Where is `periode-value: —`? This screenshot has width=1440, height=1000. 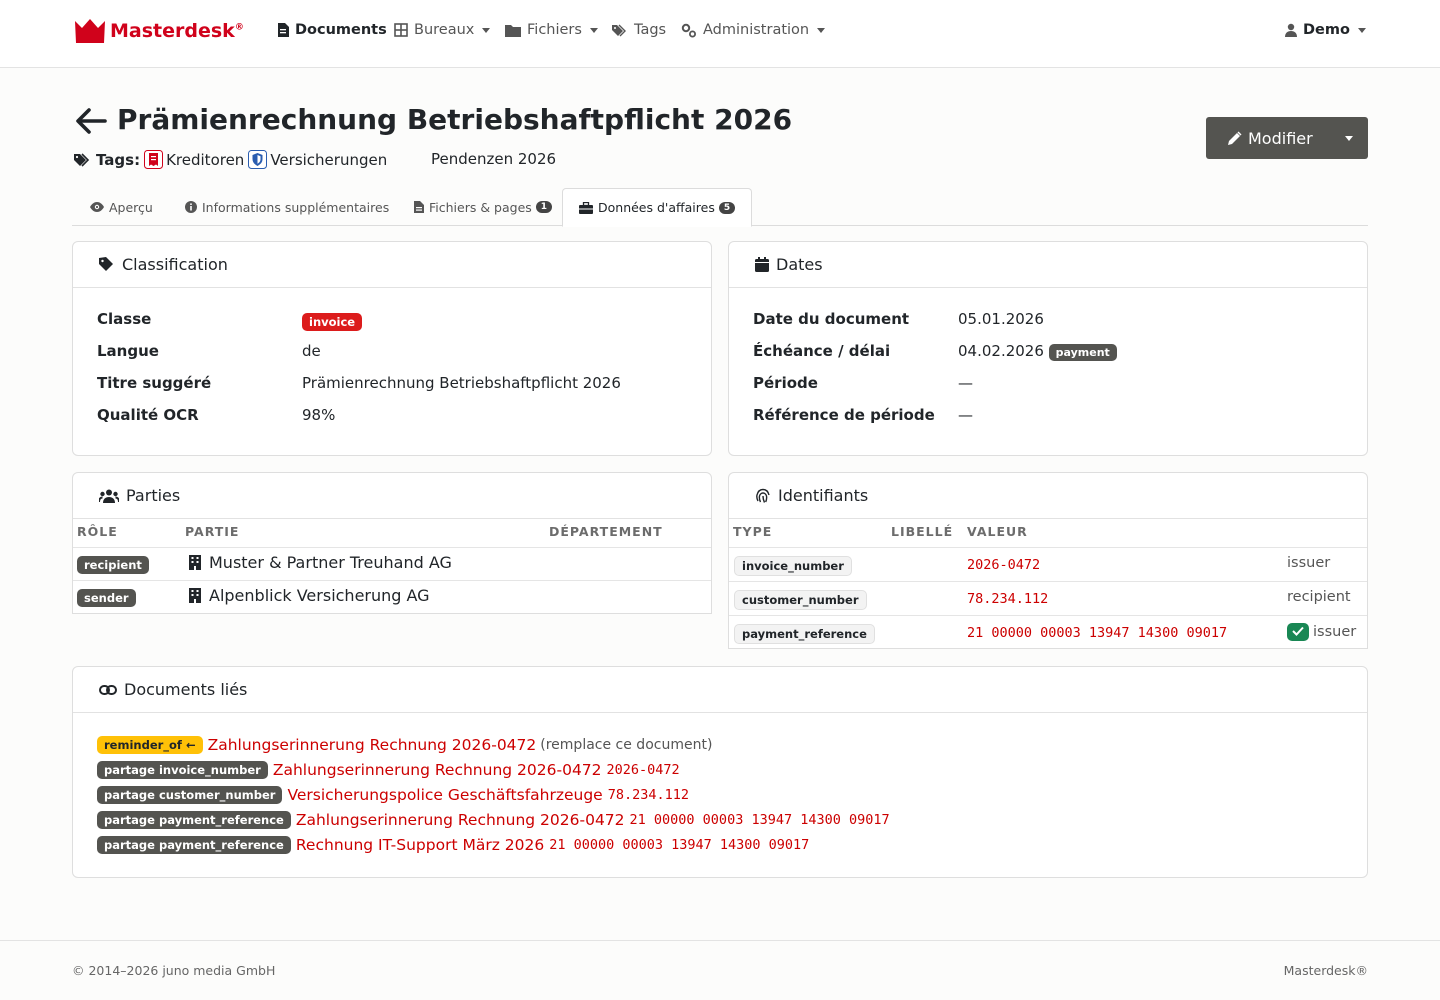 periode-value: — is located at coordinates (965, 383).